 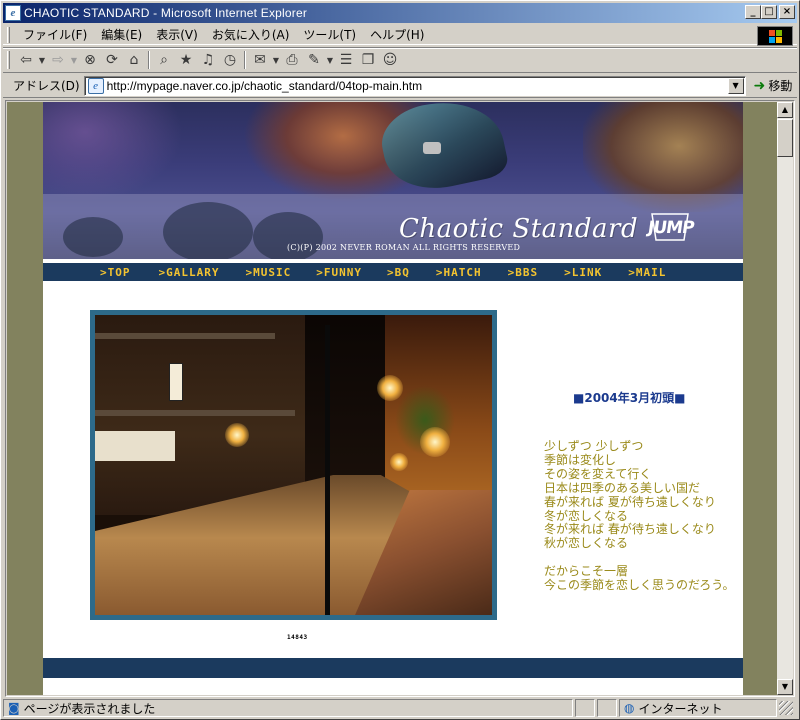 What do you see at coordinates (297, 637) in the screenshot?
I see `visitor-counter: 14843` at bounding box center [297, 637].